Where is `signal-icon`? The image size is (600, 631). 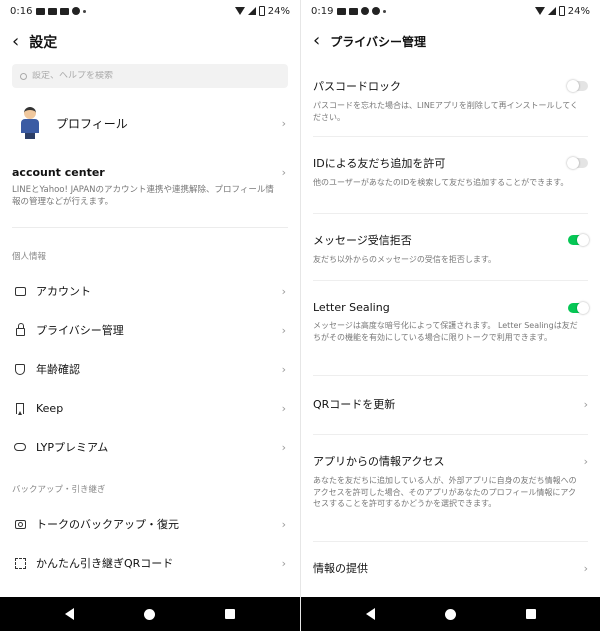
signal-icon is located at coordinates (251, 11).